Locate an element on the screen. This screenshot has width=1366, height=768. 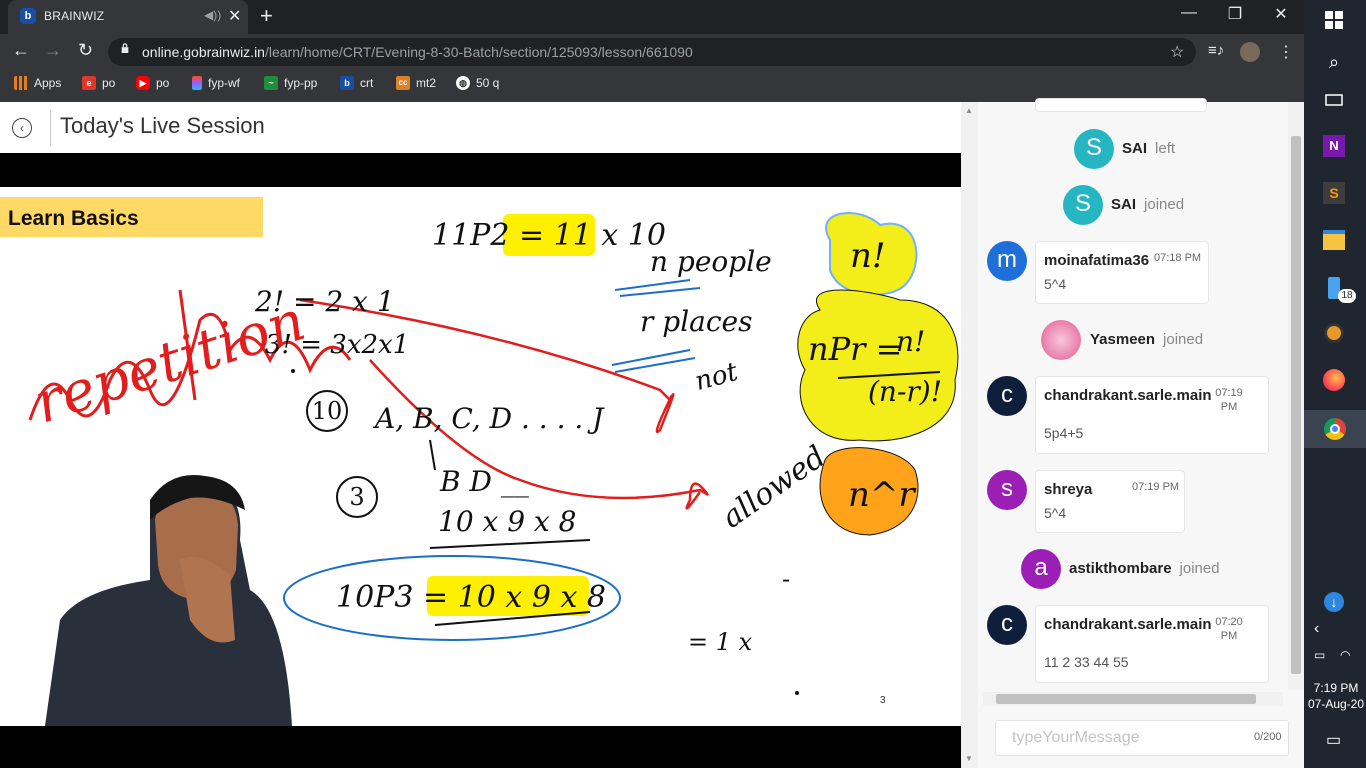
header-divider is located at coordinates (50, 128).